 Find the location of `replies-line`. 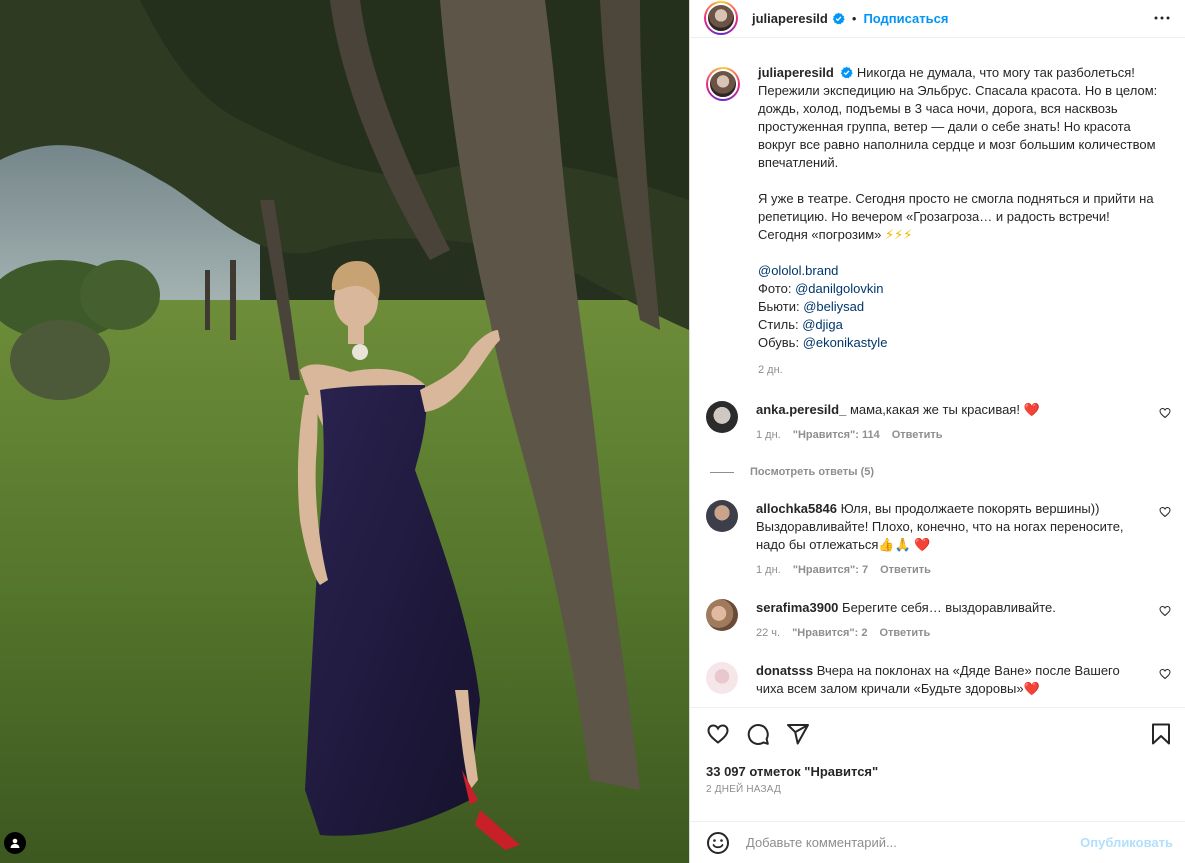

replies-line is located at coordinates (722, 472).